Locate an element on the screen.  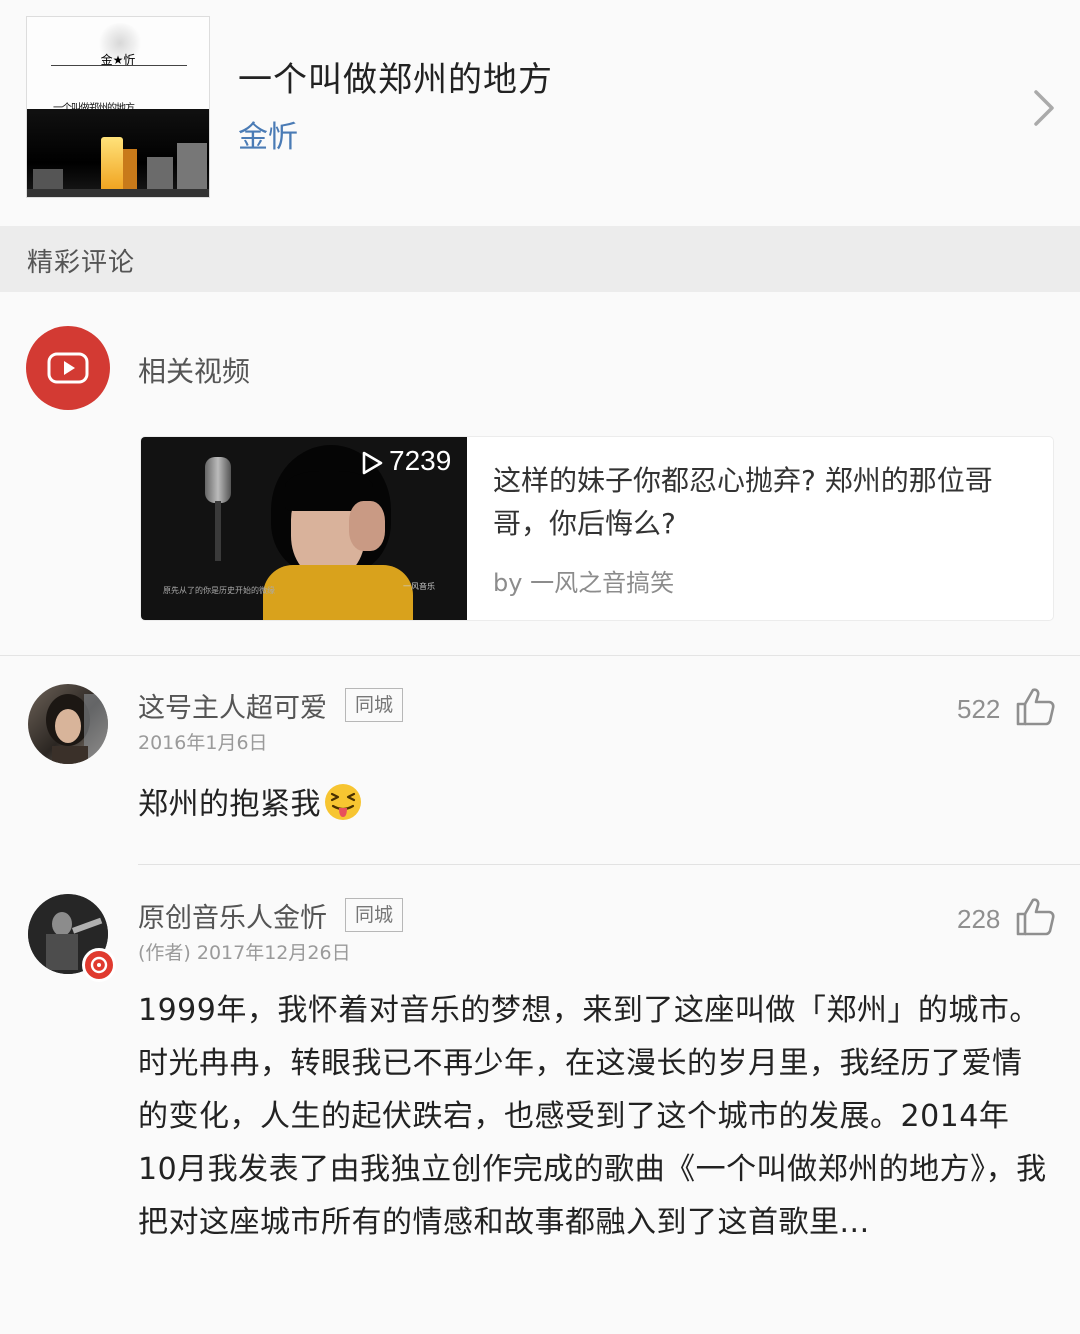
musician-badge is located at coordinates (99, 965).